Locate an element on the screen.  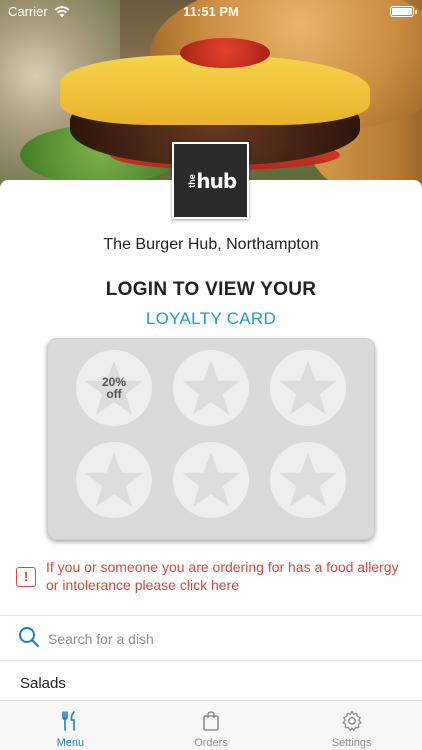
status-bar: Carrier 11:51 PM is located at coordinates (211, 12).